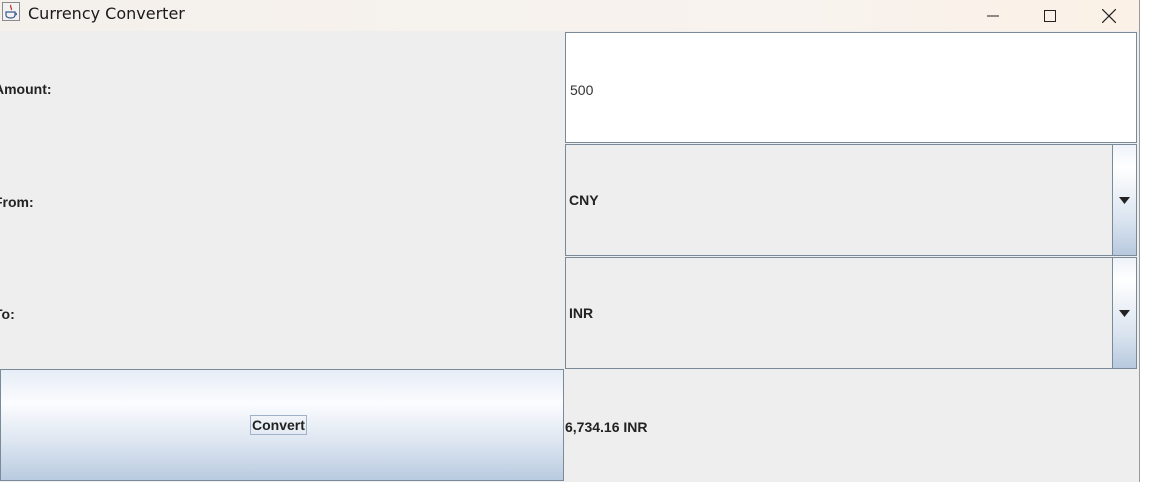  I want to click on convert-button-label: Convert, so click(278, 425).